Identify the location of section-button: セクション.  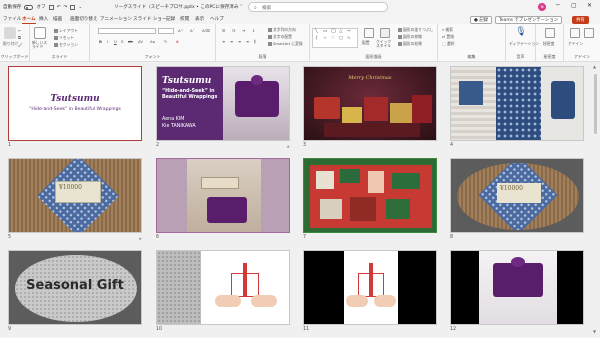
(66, 44).